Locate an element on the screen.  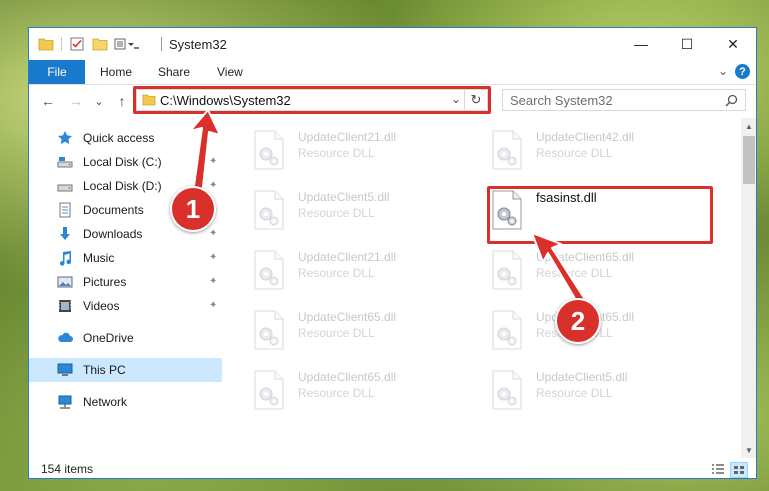
scroll-down-button: ▼ is located at coordinates (748, 450).